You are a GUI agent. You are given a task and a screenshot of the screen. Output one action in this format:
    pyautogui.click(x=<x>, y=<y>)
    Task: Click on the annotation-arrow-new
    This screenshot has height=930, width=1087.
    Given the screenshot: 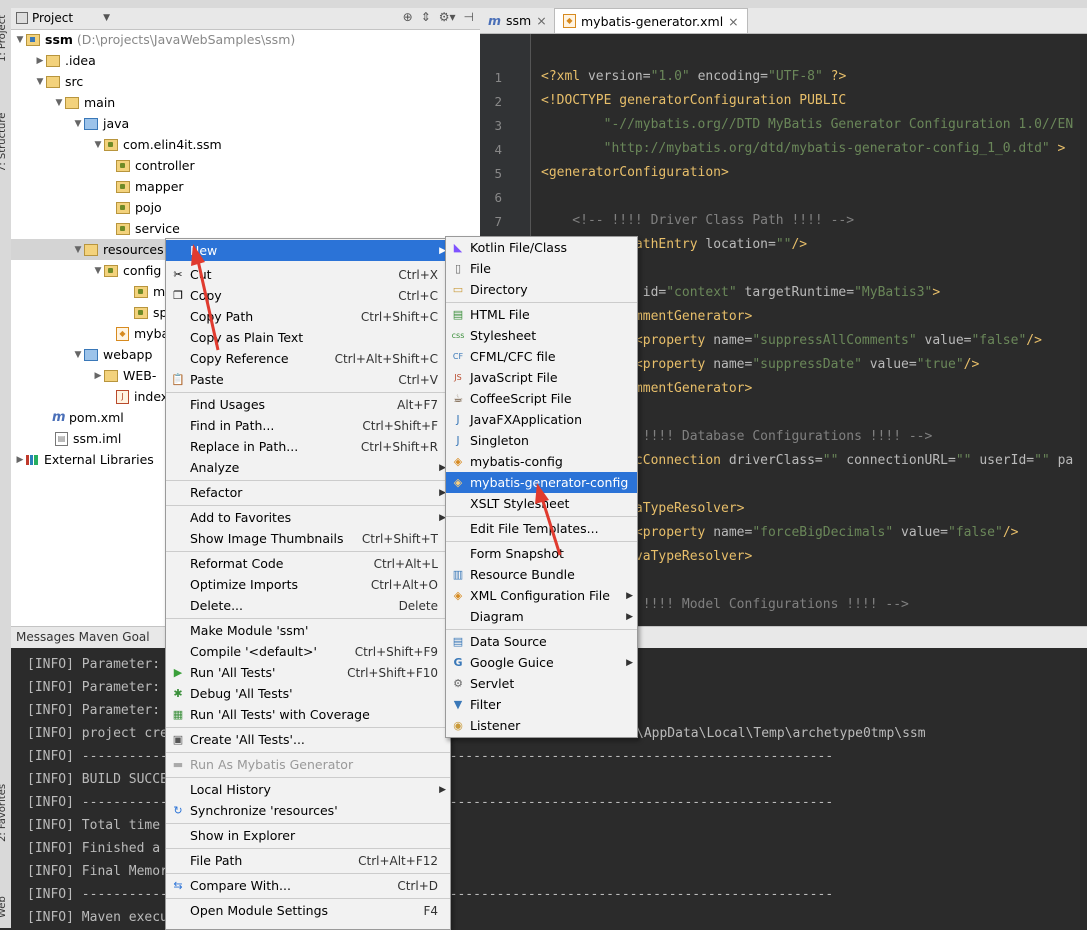 What is the action you would take?
    pyautogui.click(x=207, y=303)
    